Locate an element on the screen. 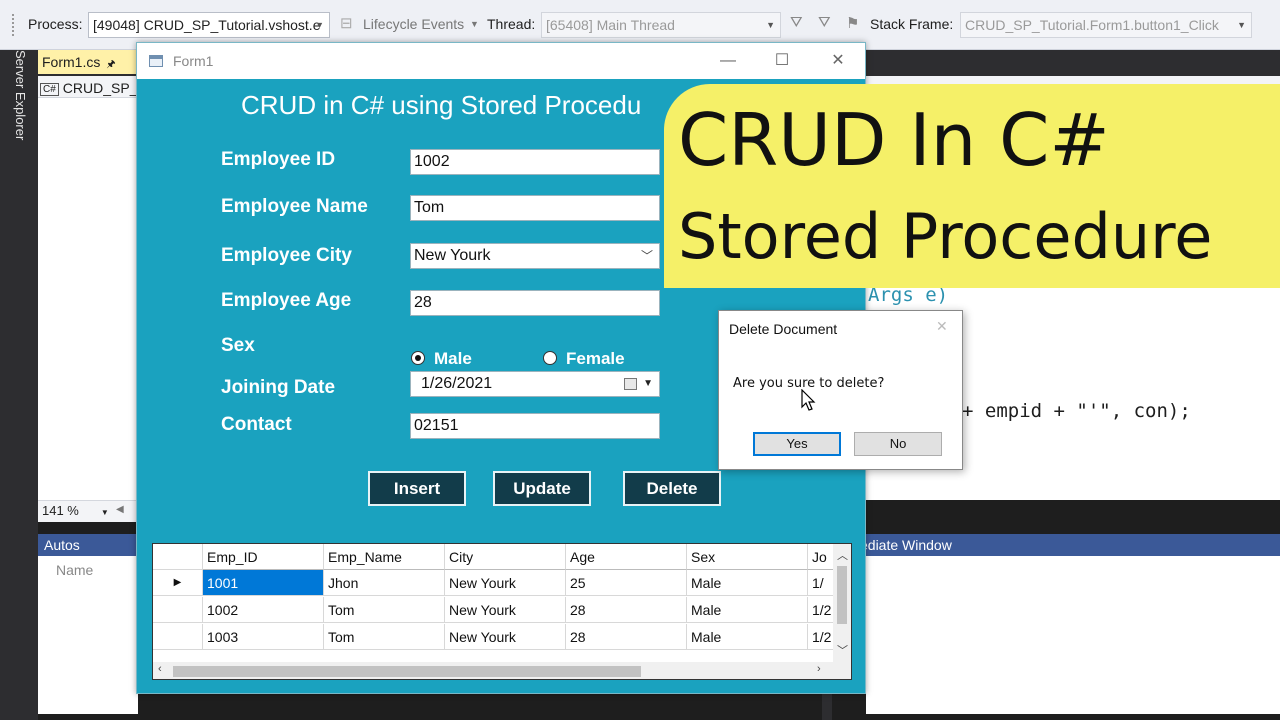  type-navigation-combo: C# CRUD_SP_T is located at coordinates (90, 88).